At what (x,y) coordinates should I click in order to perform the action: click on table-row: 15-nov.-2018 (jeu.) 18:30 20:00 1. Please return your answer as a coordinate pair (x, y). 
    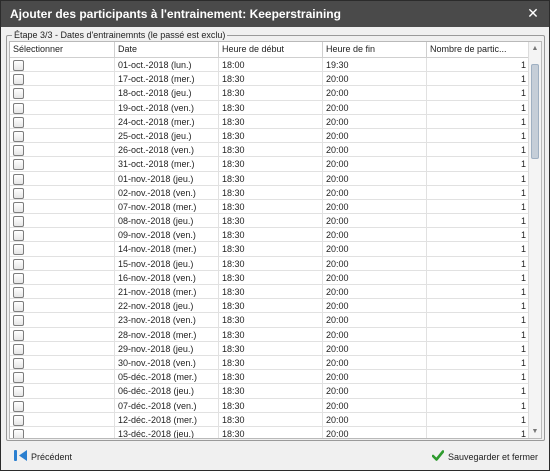
    Looking at the image, I should click on (269, 263).